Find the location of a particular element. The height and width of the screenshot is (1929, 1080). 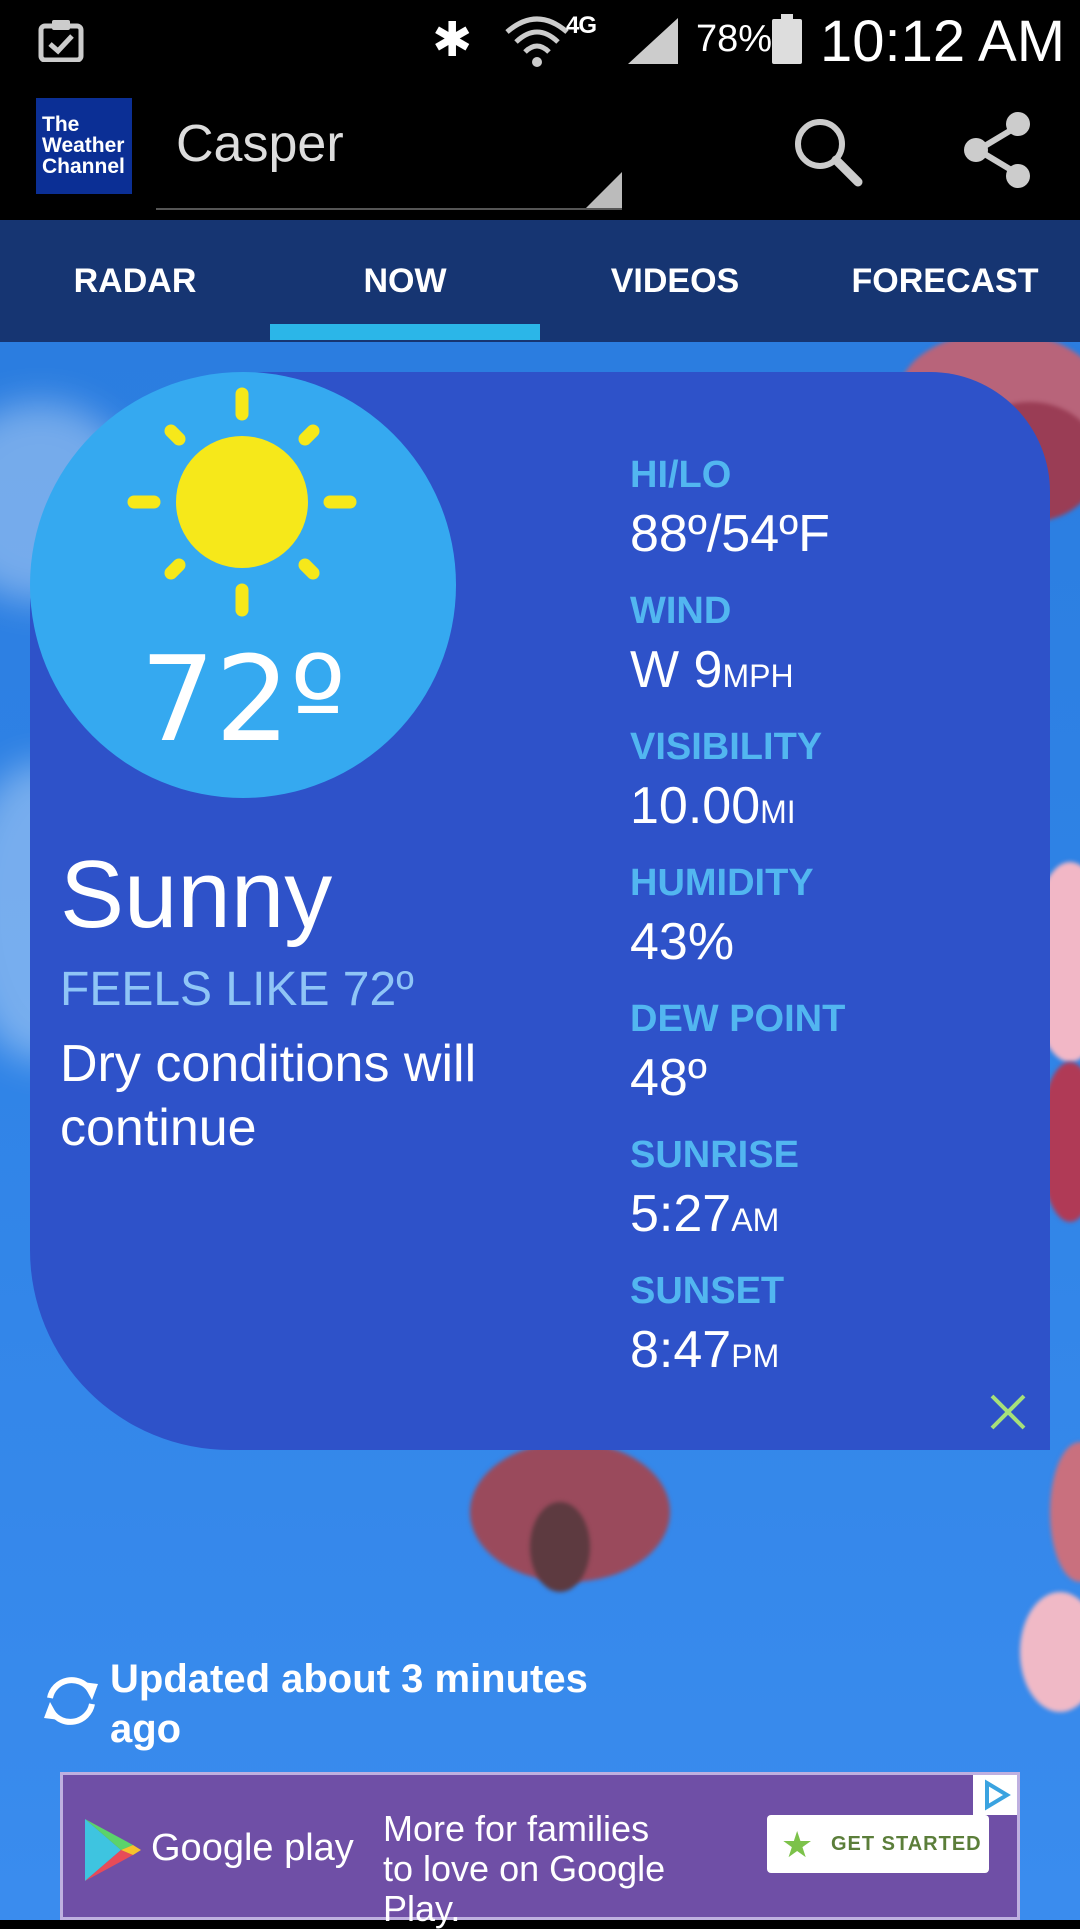

star-icon: ★ is located at coordinates (797, 1845).